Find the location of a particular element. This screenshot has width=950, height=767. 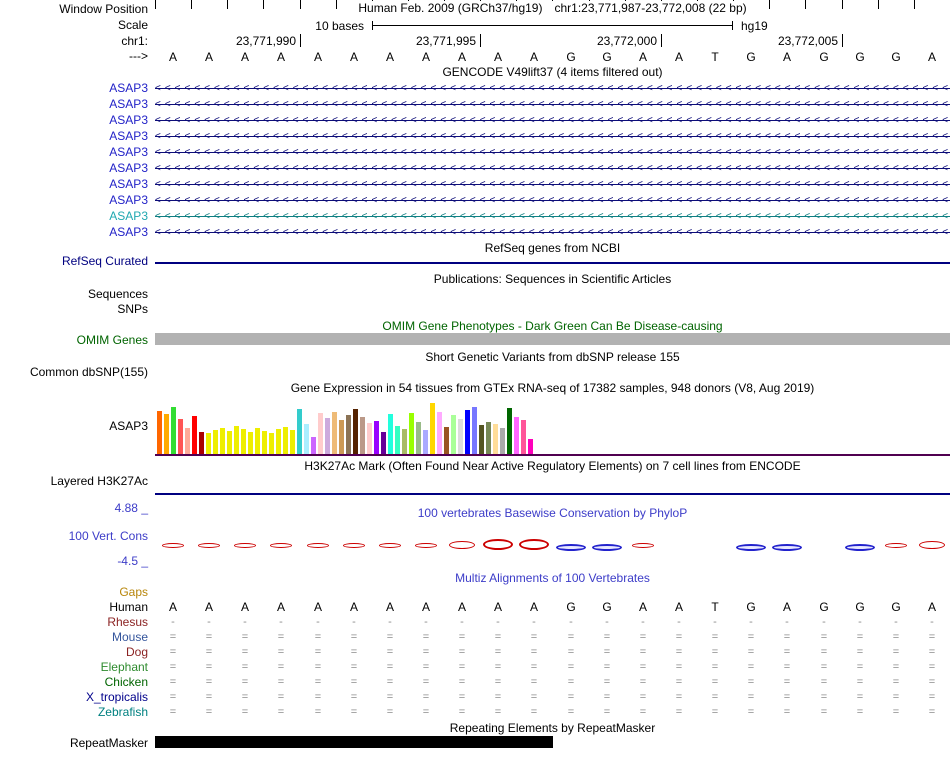

refseq-curated-line is located at coordinates (552, 263).